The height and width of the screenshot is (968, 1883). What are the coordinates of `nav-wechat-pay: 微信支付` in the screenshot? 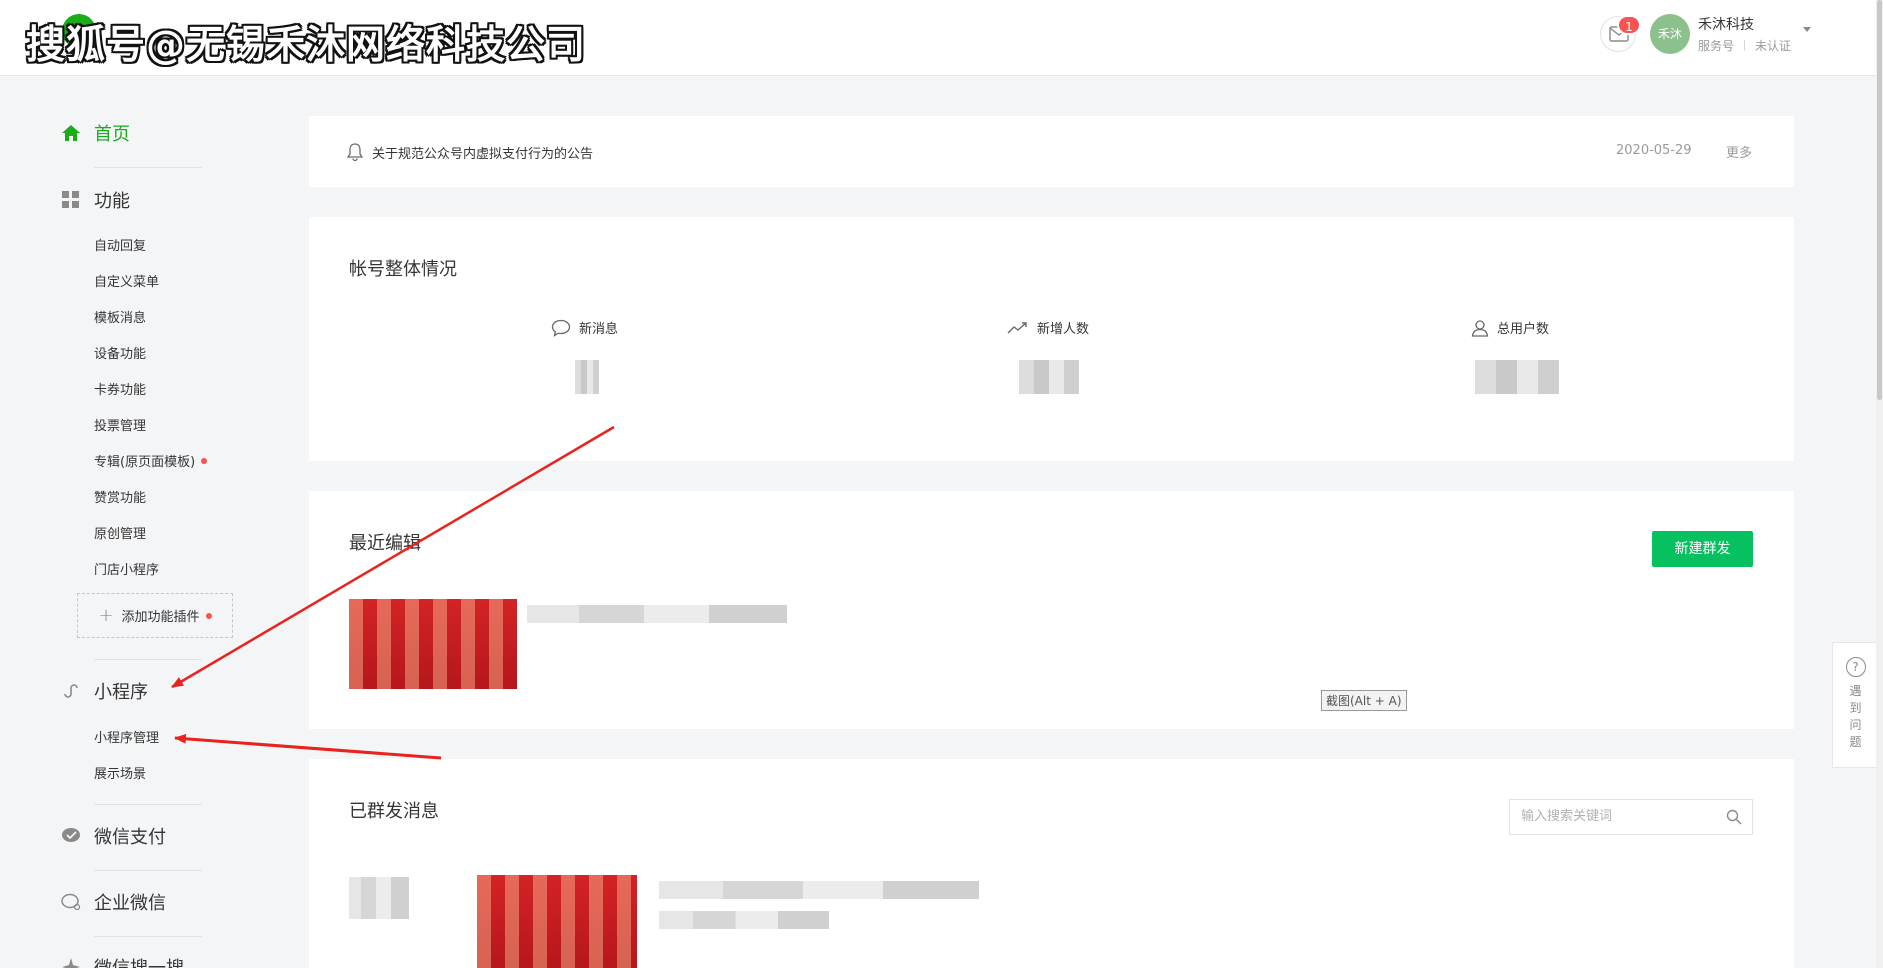 It's located at (113, 836).